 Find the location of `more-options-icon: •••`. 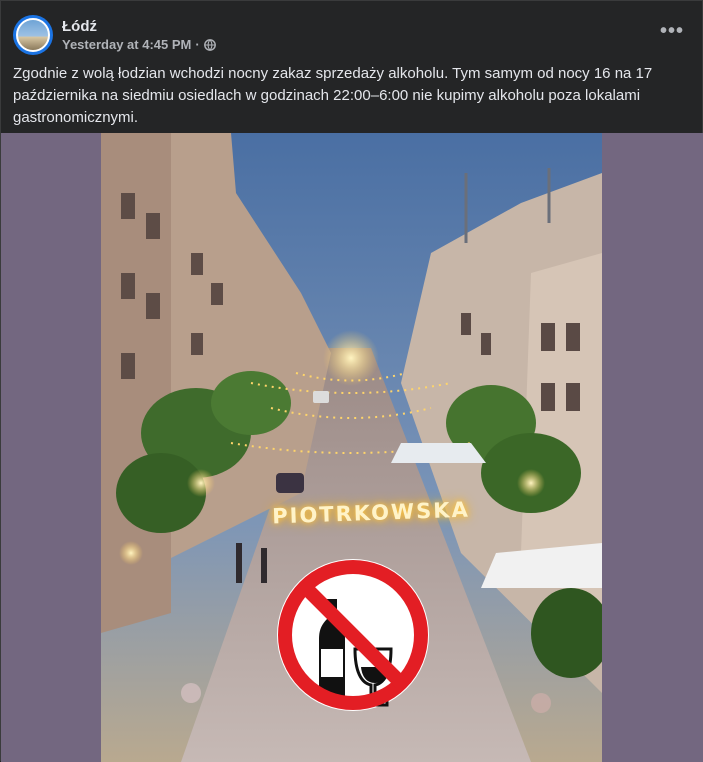

more-options-icon: ••• is located at coordinates (672, 31).